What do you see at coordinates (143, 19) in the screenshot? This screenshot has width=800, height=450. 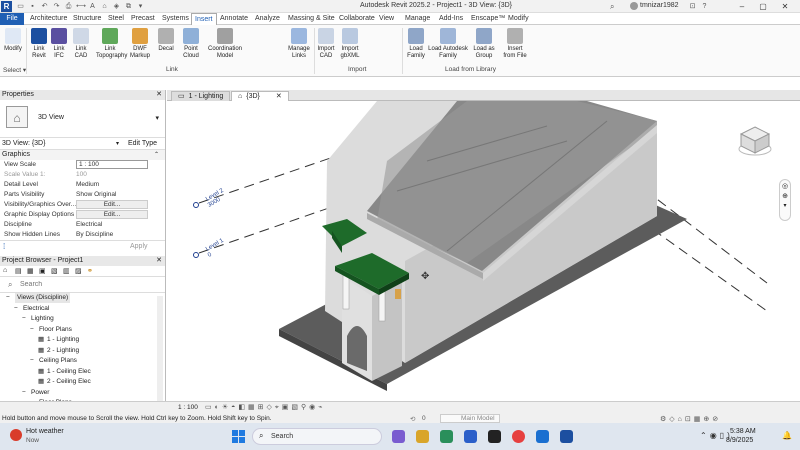 I see `tab-precast: Precast` at bounding box center [143, 19].